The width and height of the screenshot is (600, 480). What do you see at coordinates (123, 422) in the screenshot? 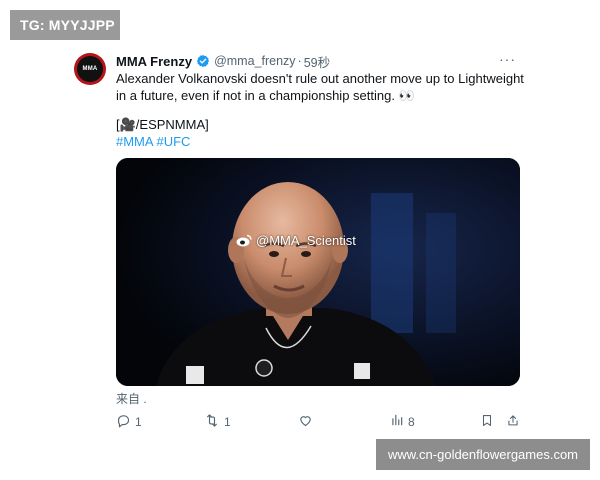
I see `reply-icon` at bounding box center [123, 422].